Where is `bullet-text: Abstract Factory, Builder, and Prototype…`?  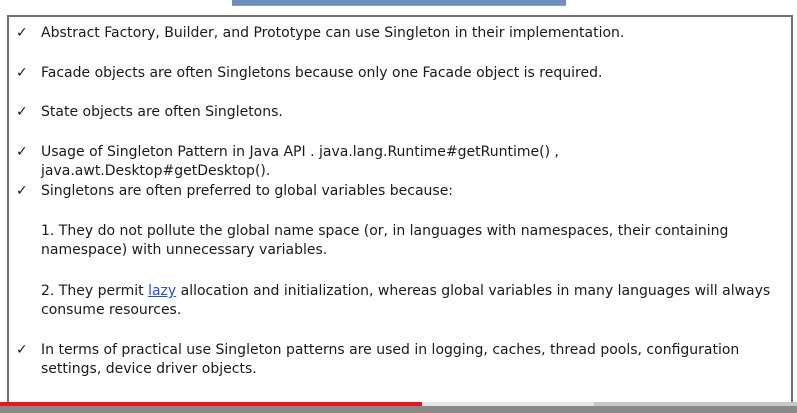
bullet-text: Abstract Factory, Builder, and Prototype… is located at coordinates (333, 33).